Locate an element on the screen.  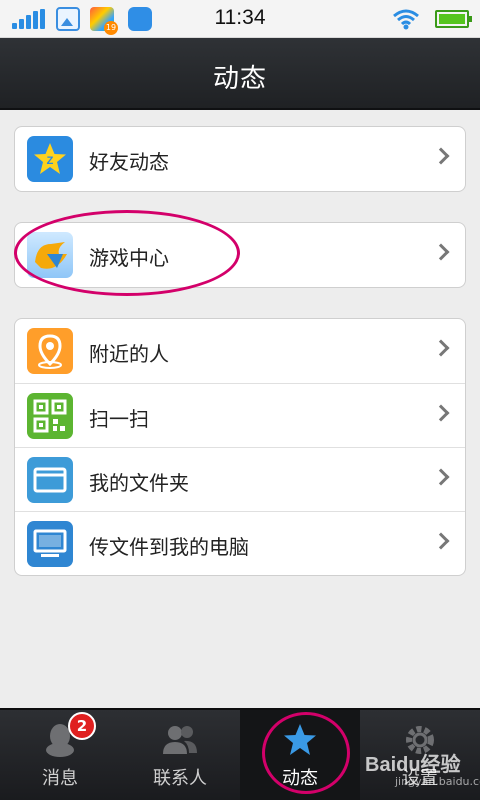
battery-icon is located at coordinates (453, 19).